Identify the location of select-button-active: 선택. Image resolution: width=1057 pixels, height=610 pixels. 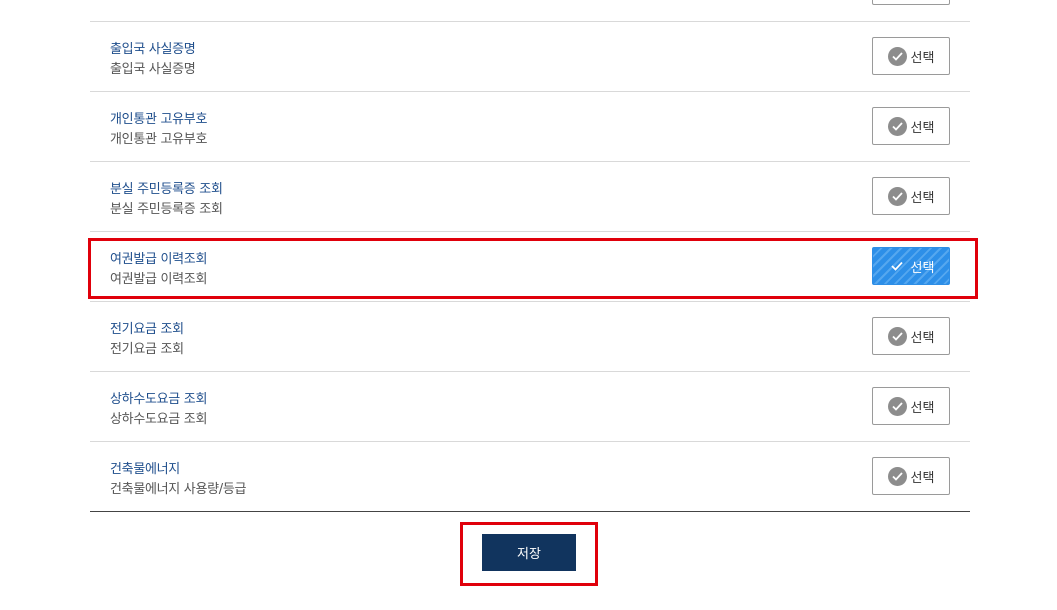
(911, 266).